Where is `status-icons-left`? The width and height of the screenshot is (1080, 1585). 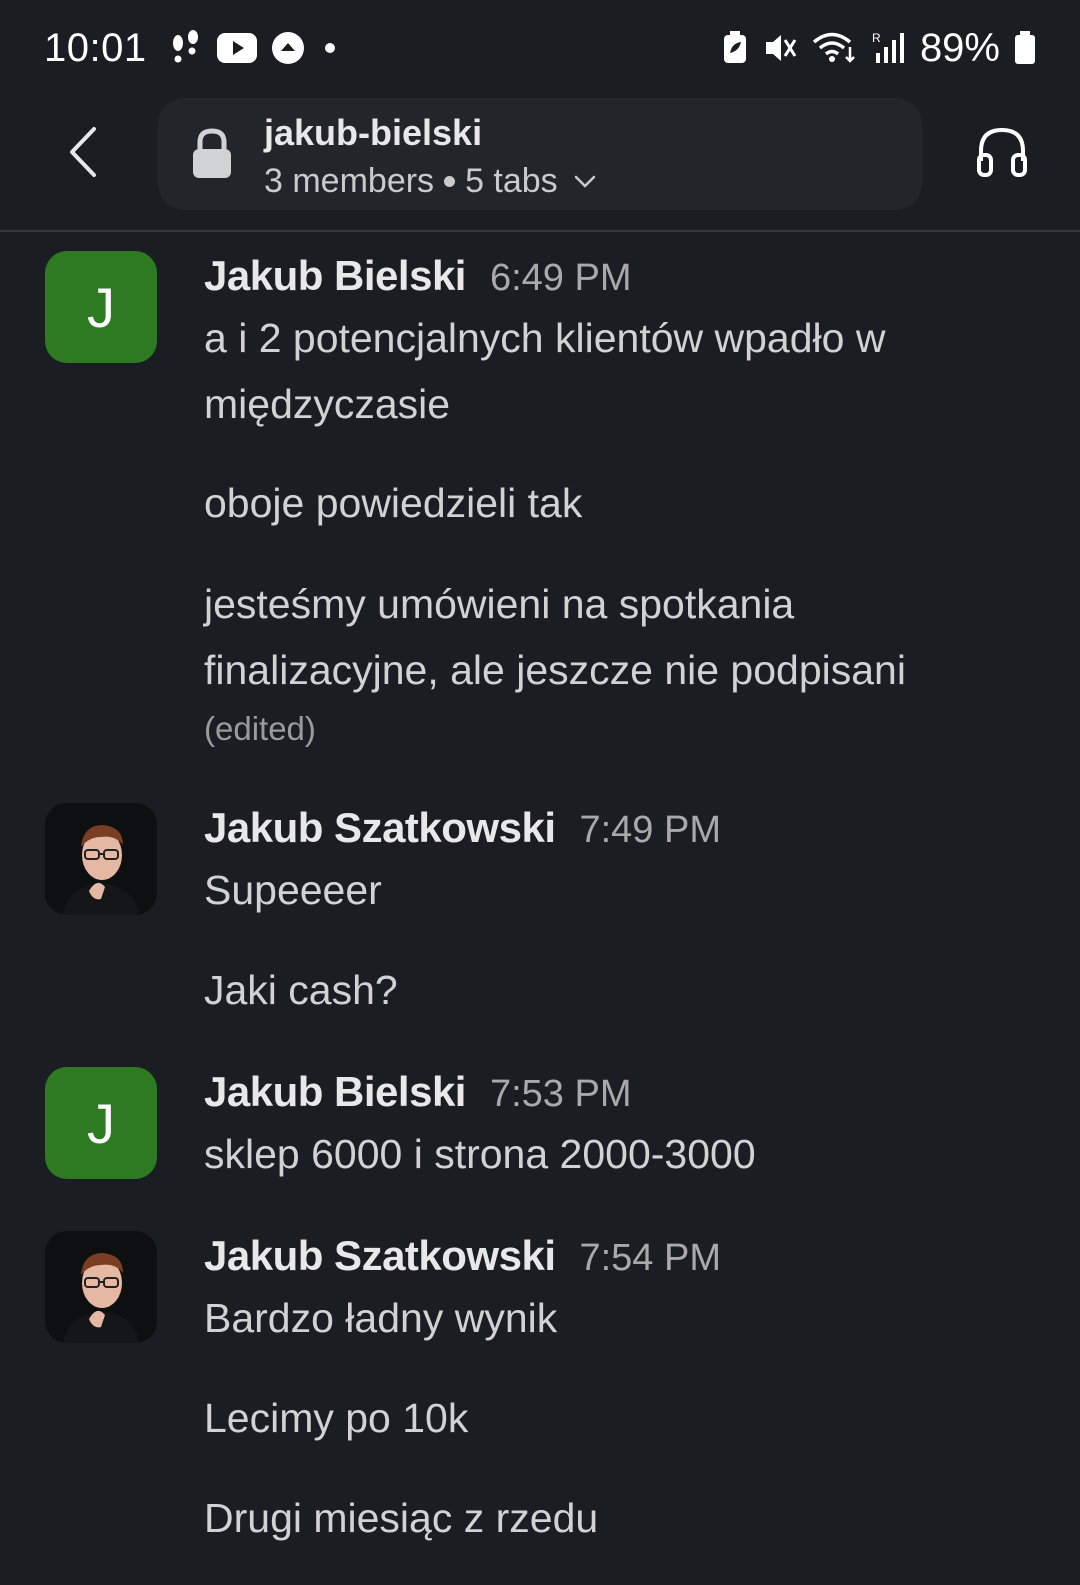 status-icons-left is located at coordinates (255, 48).